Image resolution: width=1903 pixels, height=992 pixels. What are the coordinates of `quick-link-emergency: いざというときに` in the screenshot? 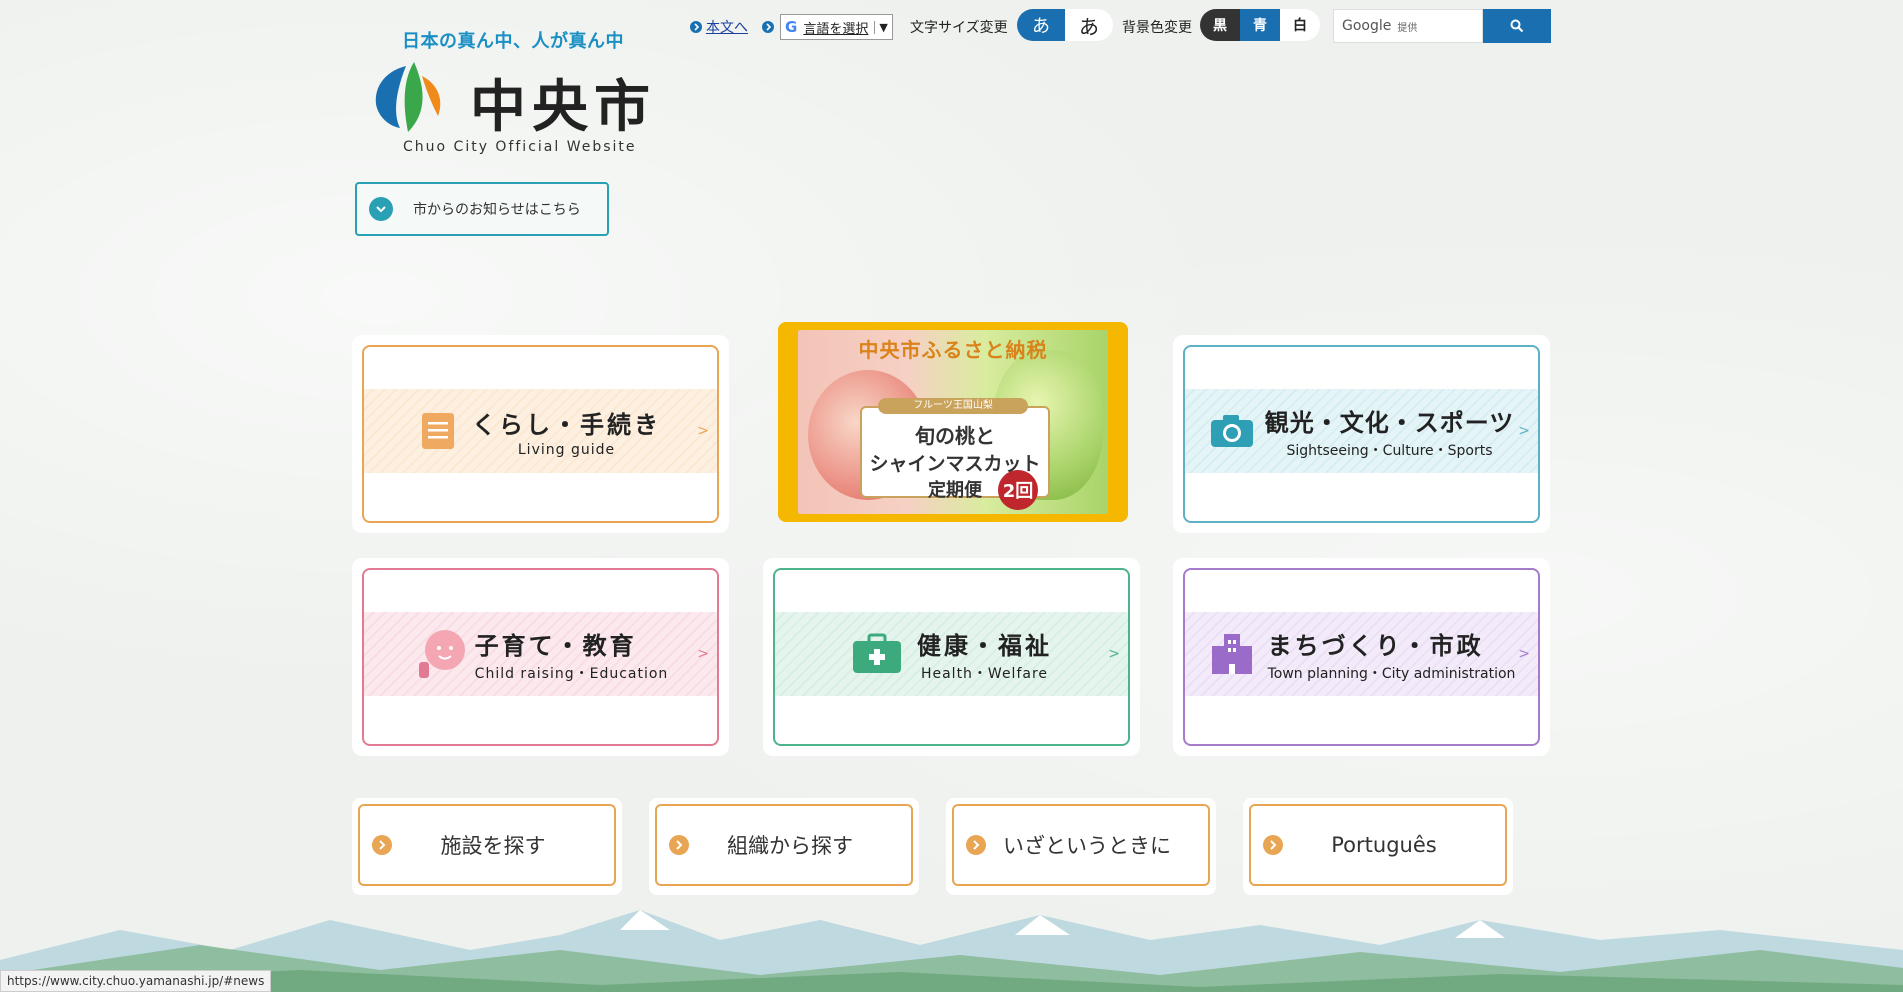 It's located at (1081, 846).